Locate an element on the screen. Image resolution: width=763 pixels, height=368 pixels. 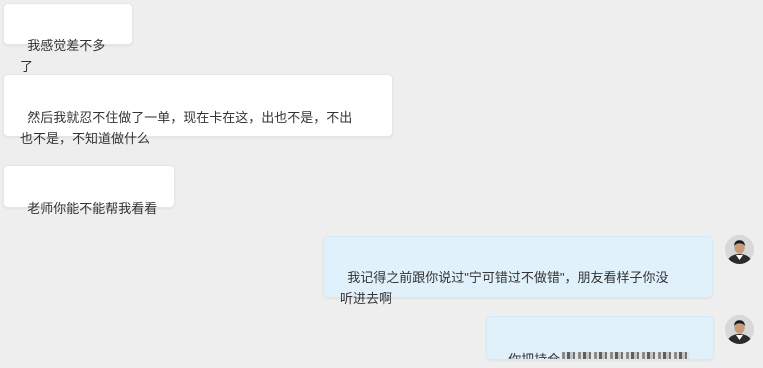
chat-message-incoming: 老师你能不能帮我看看 is located at coordinates (89, 190).